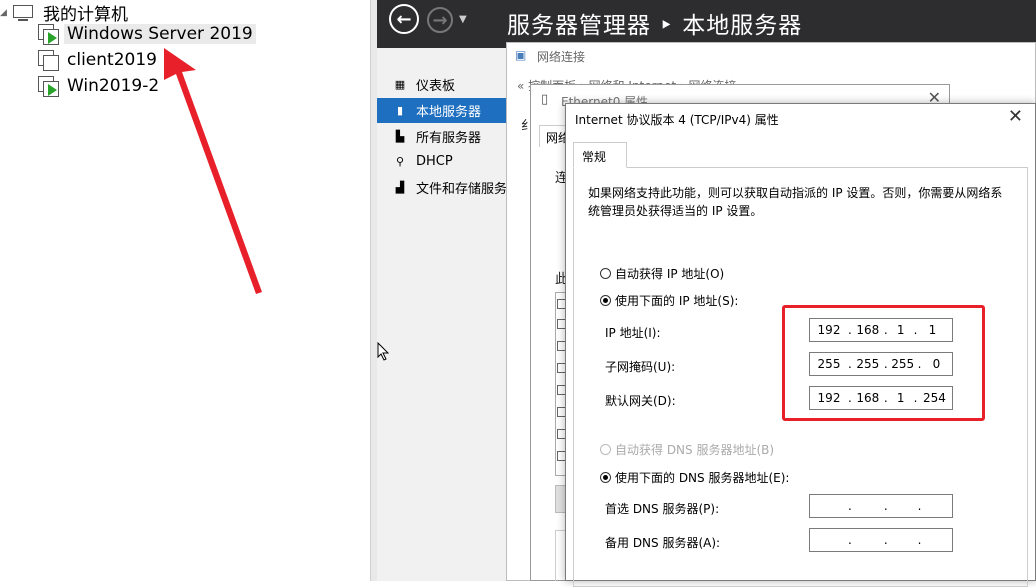 The width and height of the screenshot is (1036, 587). I want to click on dhcp-icon: ⚲, so click(400, 161).